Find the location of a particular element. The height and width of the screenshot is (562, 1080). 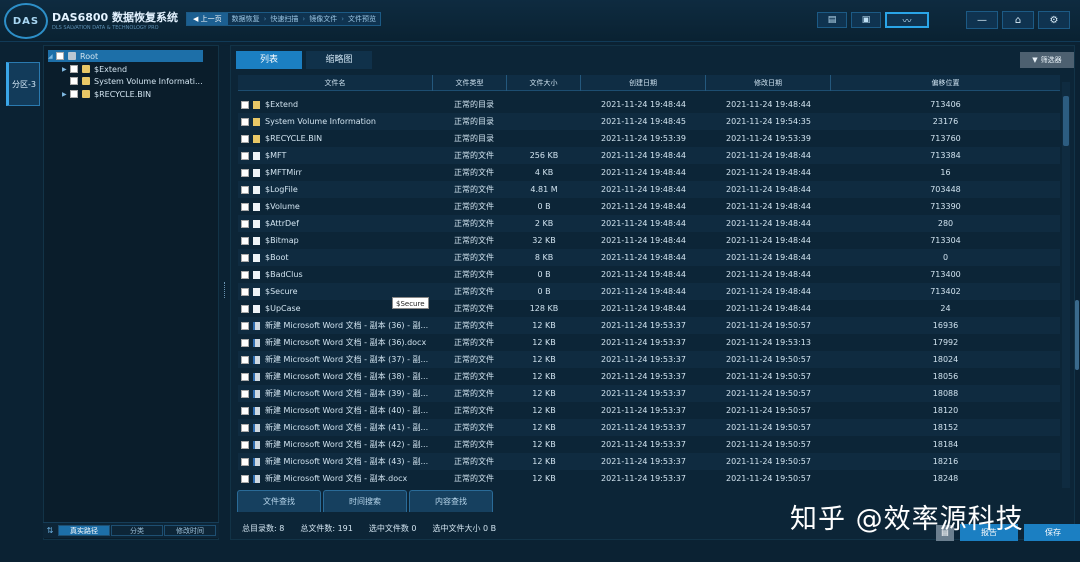

breadcrumb-item: 文件预览 is located at coordinates (362, 19).